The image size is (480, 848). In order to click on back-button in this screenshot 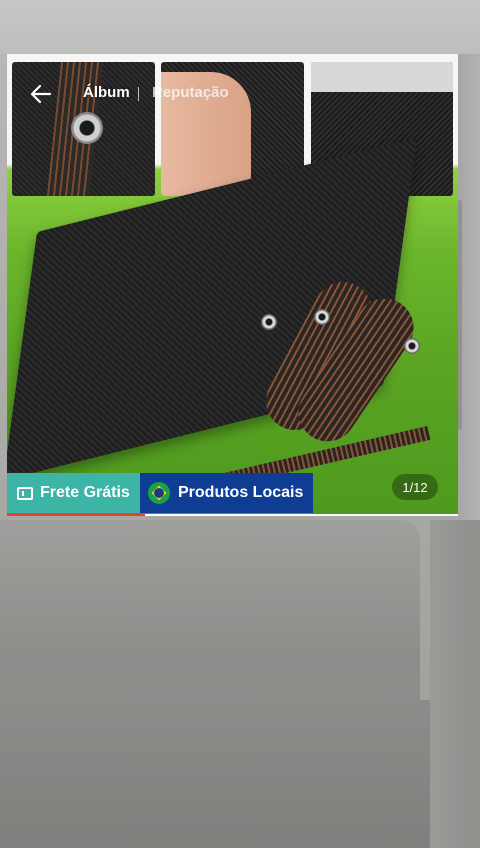, I will do `click(41, 94)`.